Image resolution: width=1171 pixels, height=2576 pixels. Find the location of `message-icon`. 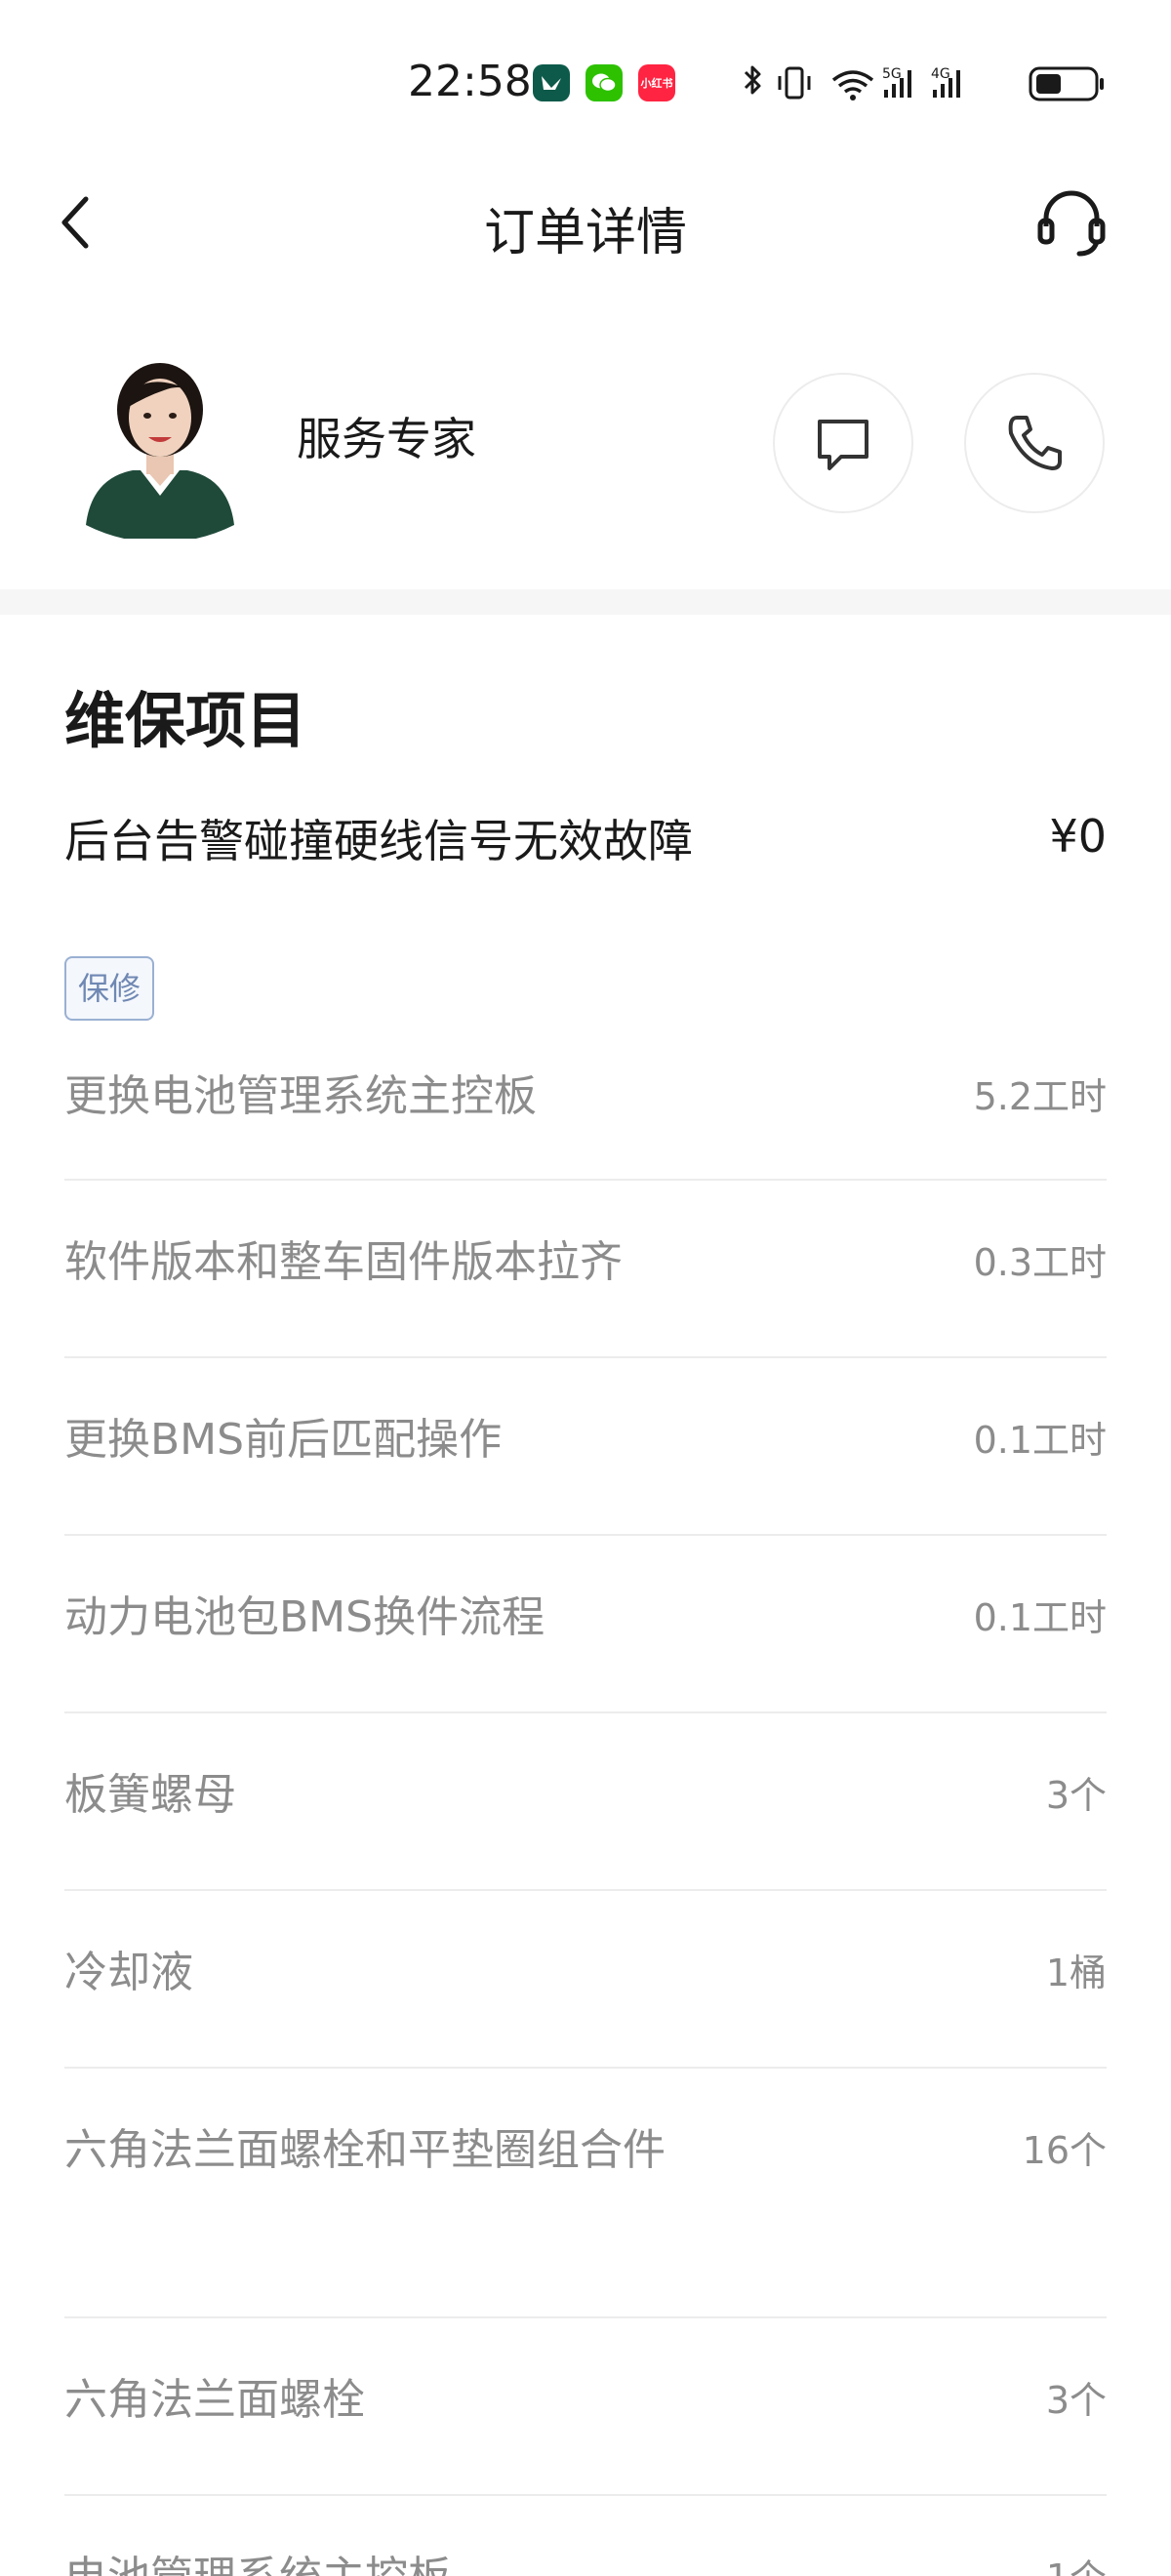

message-icon is located at coordinates (843, 445).